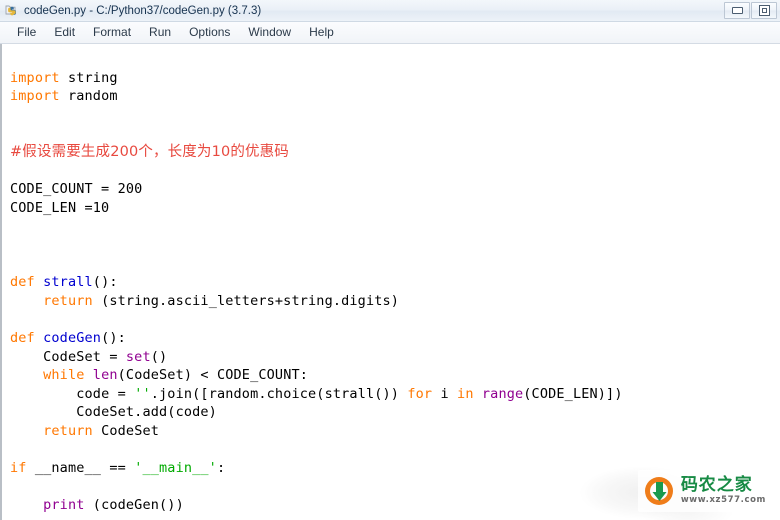 Image resolution: width=780 pixels, height=520 pixels. What do you see at coordinates (390, 33) in the screenshot?
I see `menu-bar: File Edit Format Run Options Window Help` at bounding box center [390, 33].